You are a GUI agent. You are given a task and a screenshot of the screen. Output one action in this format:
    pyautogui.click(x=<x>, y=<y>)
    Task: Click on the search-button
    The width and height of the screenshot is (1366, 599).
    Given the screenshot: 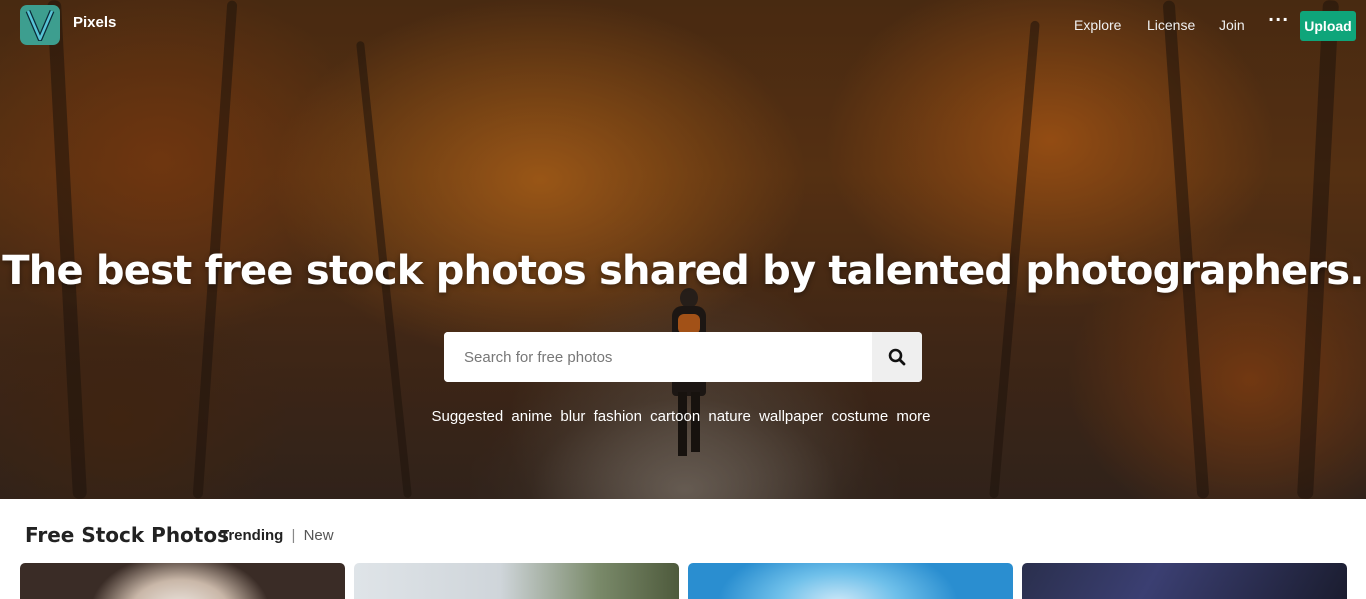 What is the action you would take?
    pyautogui.click(x=897, y=357)
    